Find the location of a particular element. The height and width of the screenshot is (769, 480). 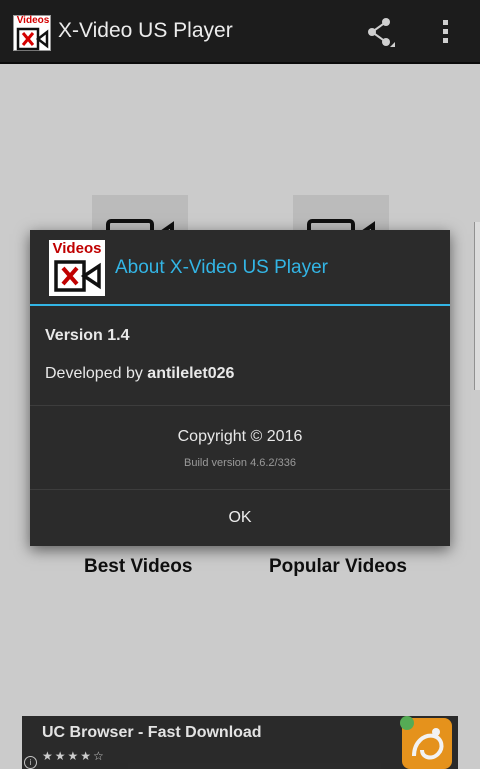

version-text: Version 1.4 is located at coordinates (87, 335).